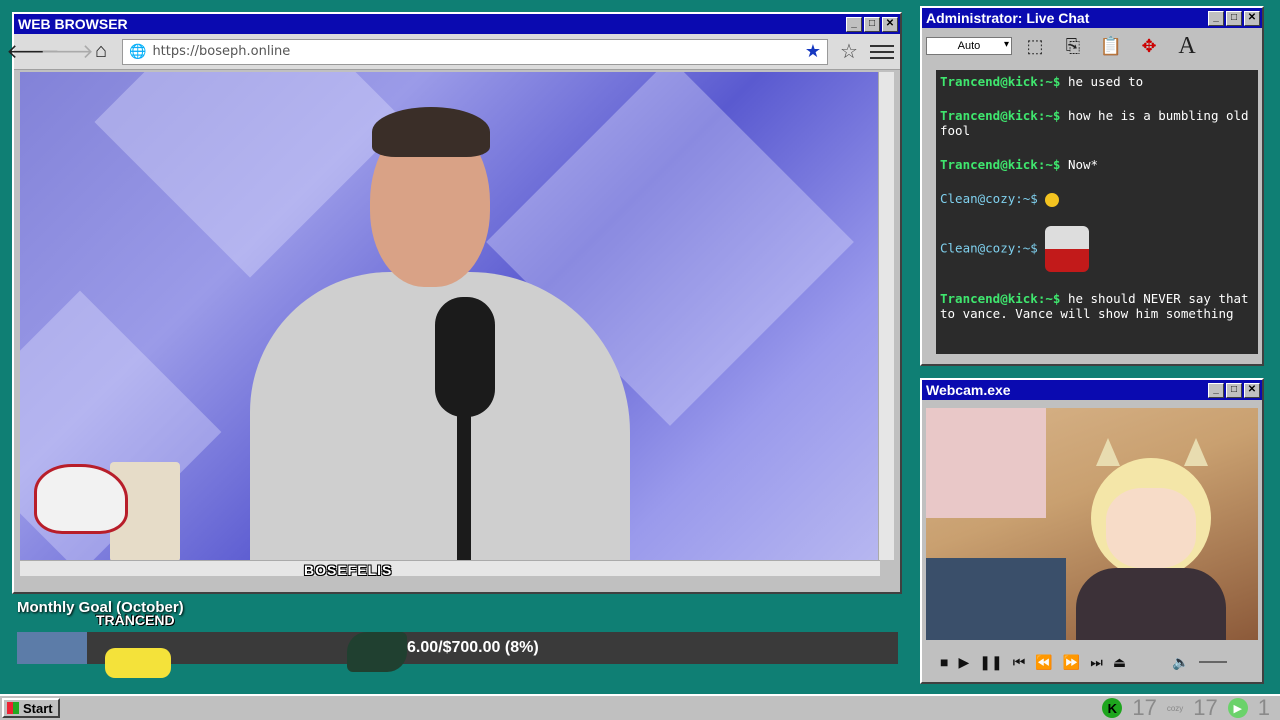 This screenshot has height=720, width=1280. What do you see at coordinates (1008, 18) in the screenshot?
I see `chat-title: Administrator: Live Chat` at bounding box center [1008, 18].